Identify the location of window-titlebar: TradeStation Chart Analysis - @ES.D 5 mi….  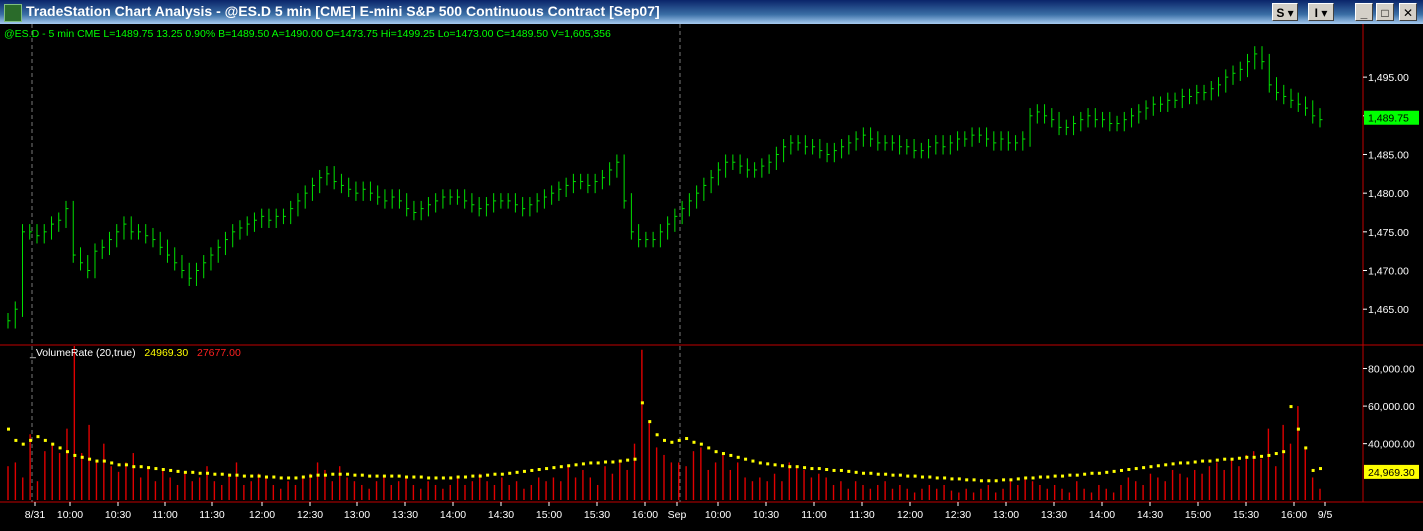
(711, 12).